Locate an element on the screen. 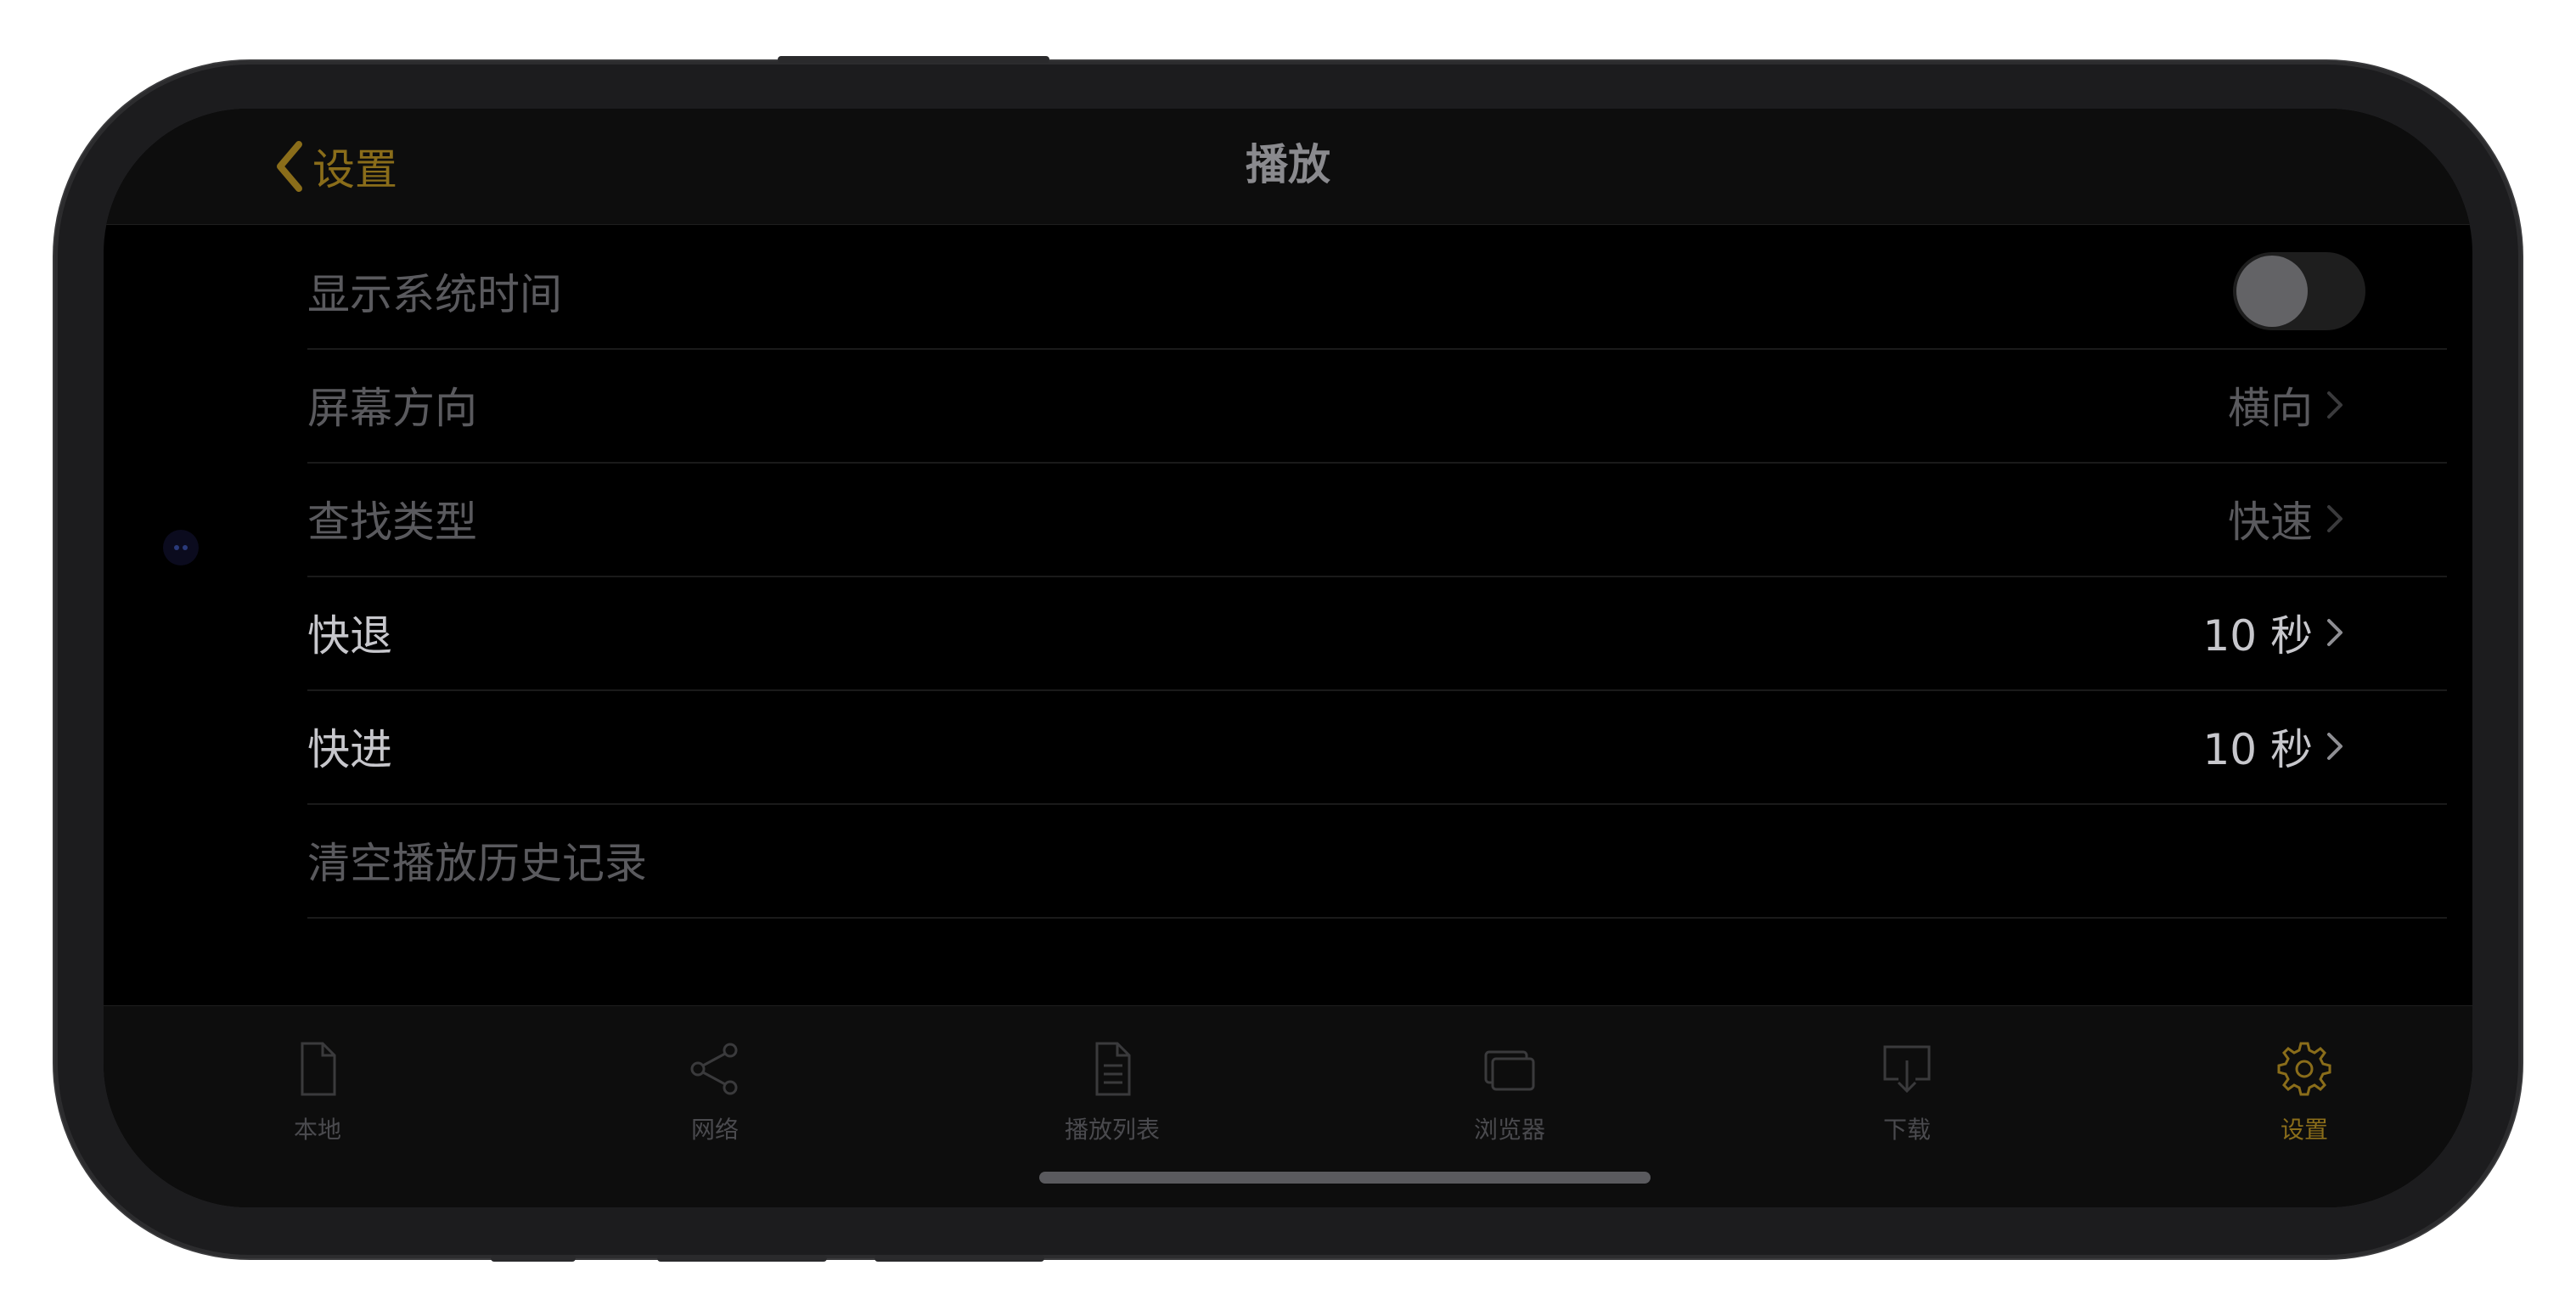 This screenshot has height=1316, width=2576. tab-label: 下载 is located at coordinates (1907, 1130).